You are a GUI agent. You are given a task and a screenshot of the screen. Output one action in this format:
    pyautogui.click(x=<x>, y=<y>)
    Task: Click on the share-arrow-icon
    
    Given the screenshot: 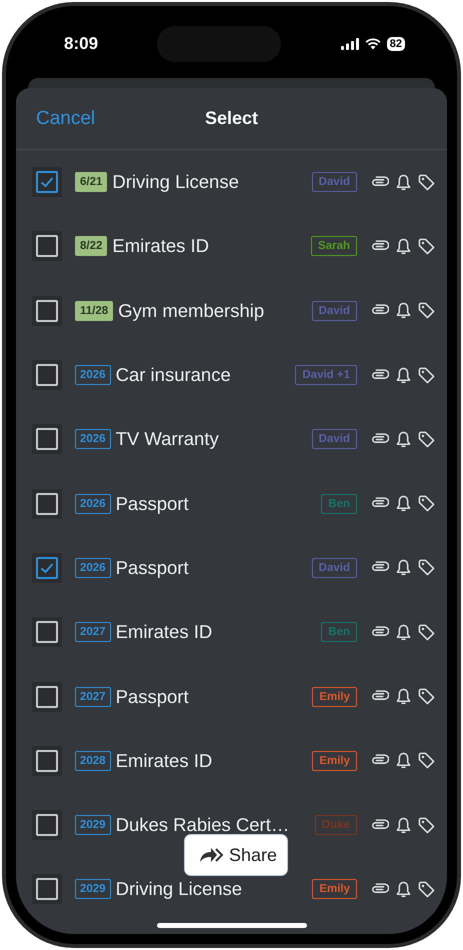 What is the action you would take?
    pyautogui.click(x=211, y=855)
    